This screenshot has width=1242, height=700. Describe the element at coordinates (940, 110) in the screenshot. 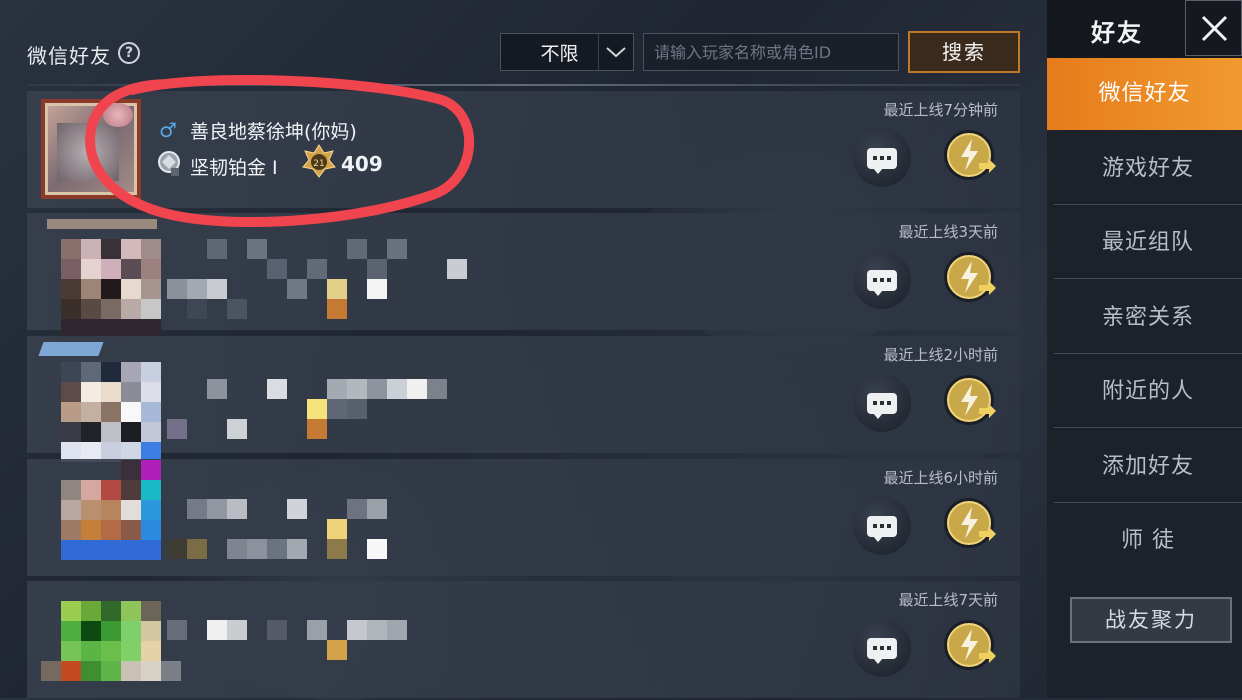

I see `last-online: 最近上线7分钟前` at that location.